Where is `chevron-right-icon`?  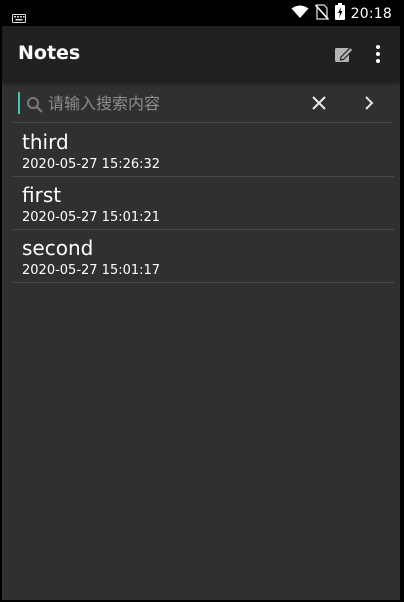
chevron-right-icon is located at coordinates (369, 103).